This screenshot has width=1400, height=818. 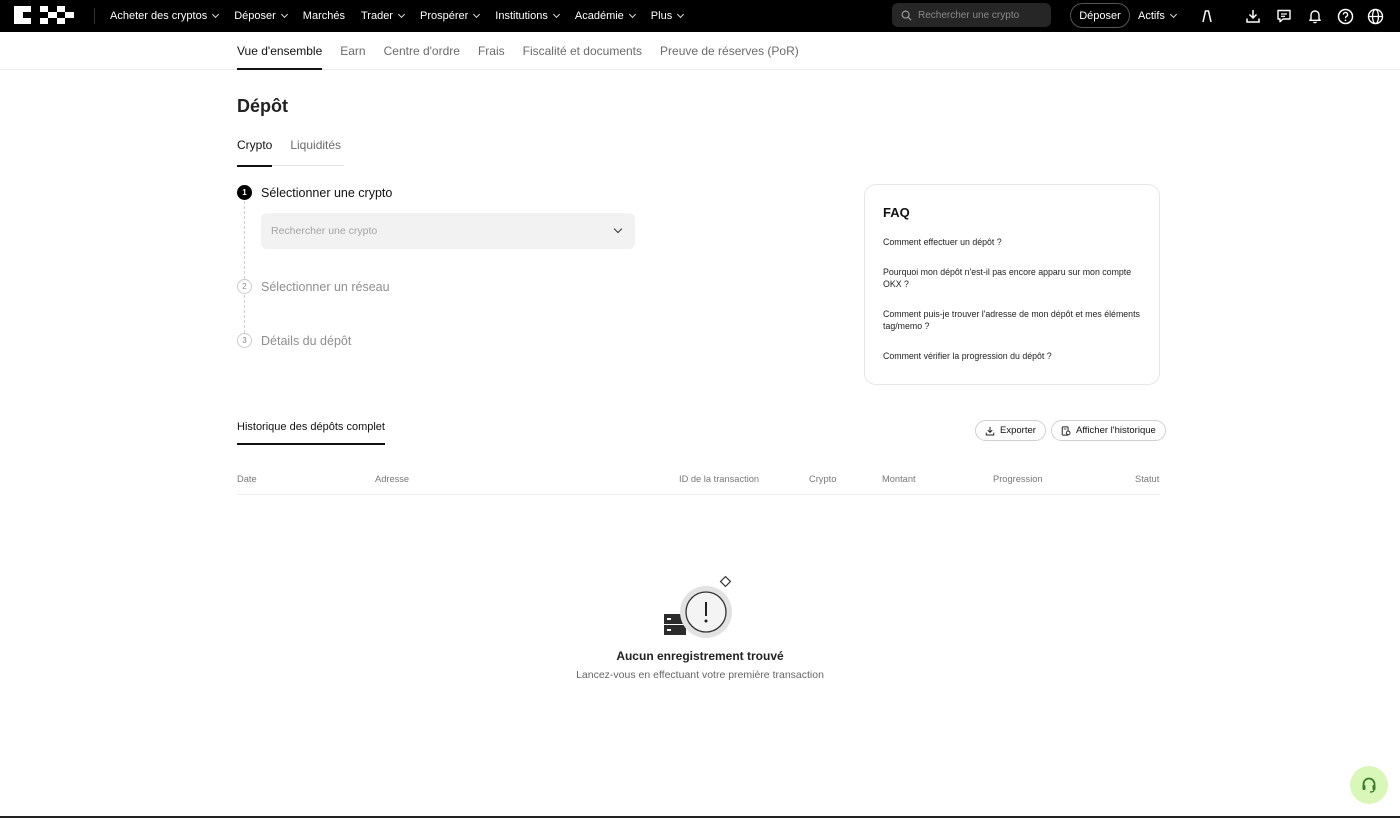 What do you see at coordinates (599, 16) in the screenshot?
I see `nav-label: Académie` at bounding box center [599, 16].